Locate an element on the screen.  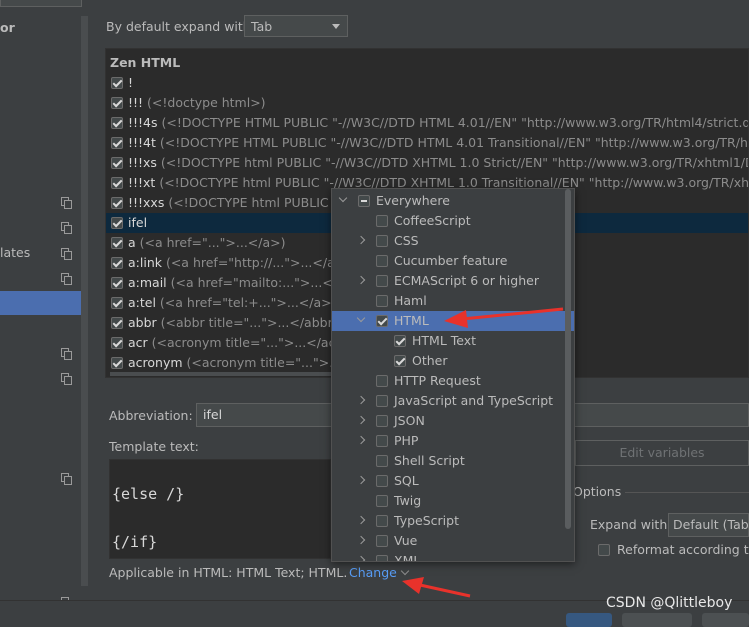
context-item: TypeScript is located at coordinates (453, 521).